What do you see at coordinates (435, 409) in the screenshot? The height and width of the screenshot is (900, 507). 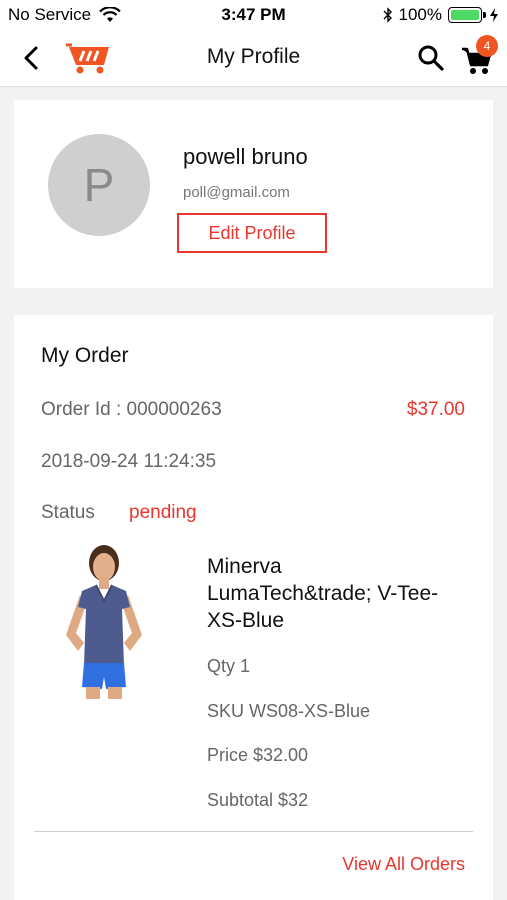 I see `order-total: $37.00` at bounding box center [435, 409].